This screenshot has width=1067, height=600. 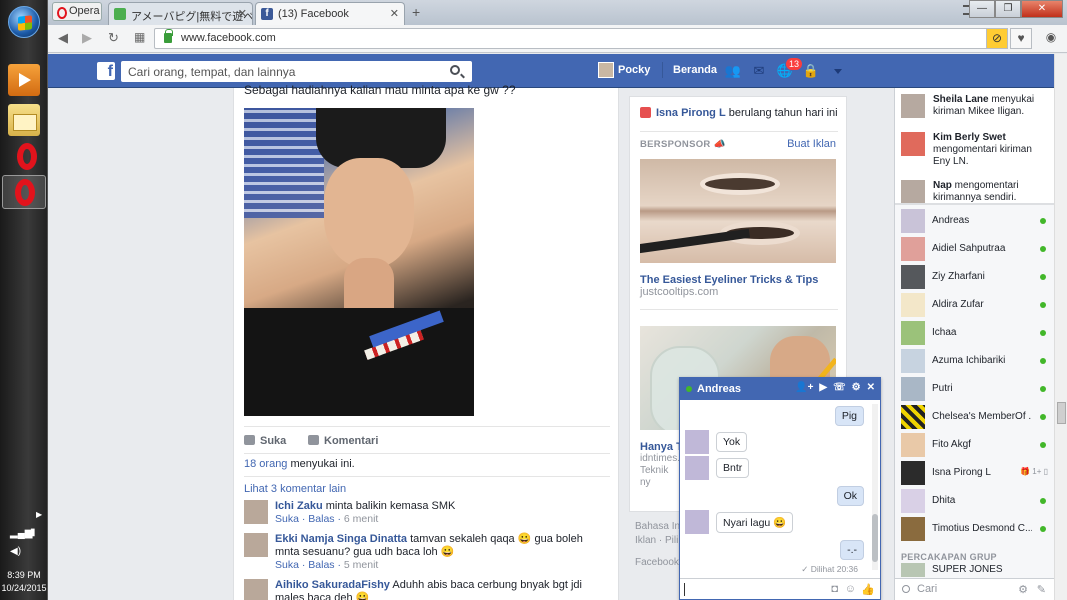 What do you see at coordinates (660, 541) in the screenshot?
I see `footer-links: Iklan · Pilih` at bounding box center [660, 541].